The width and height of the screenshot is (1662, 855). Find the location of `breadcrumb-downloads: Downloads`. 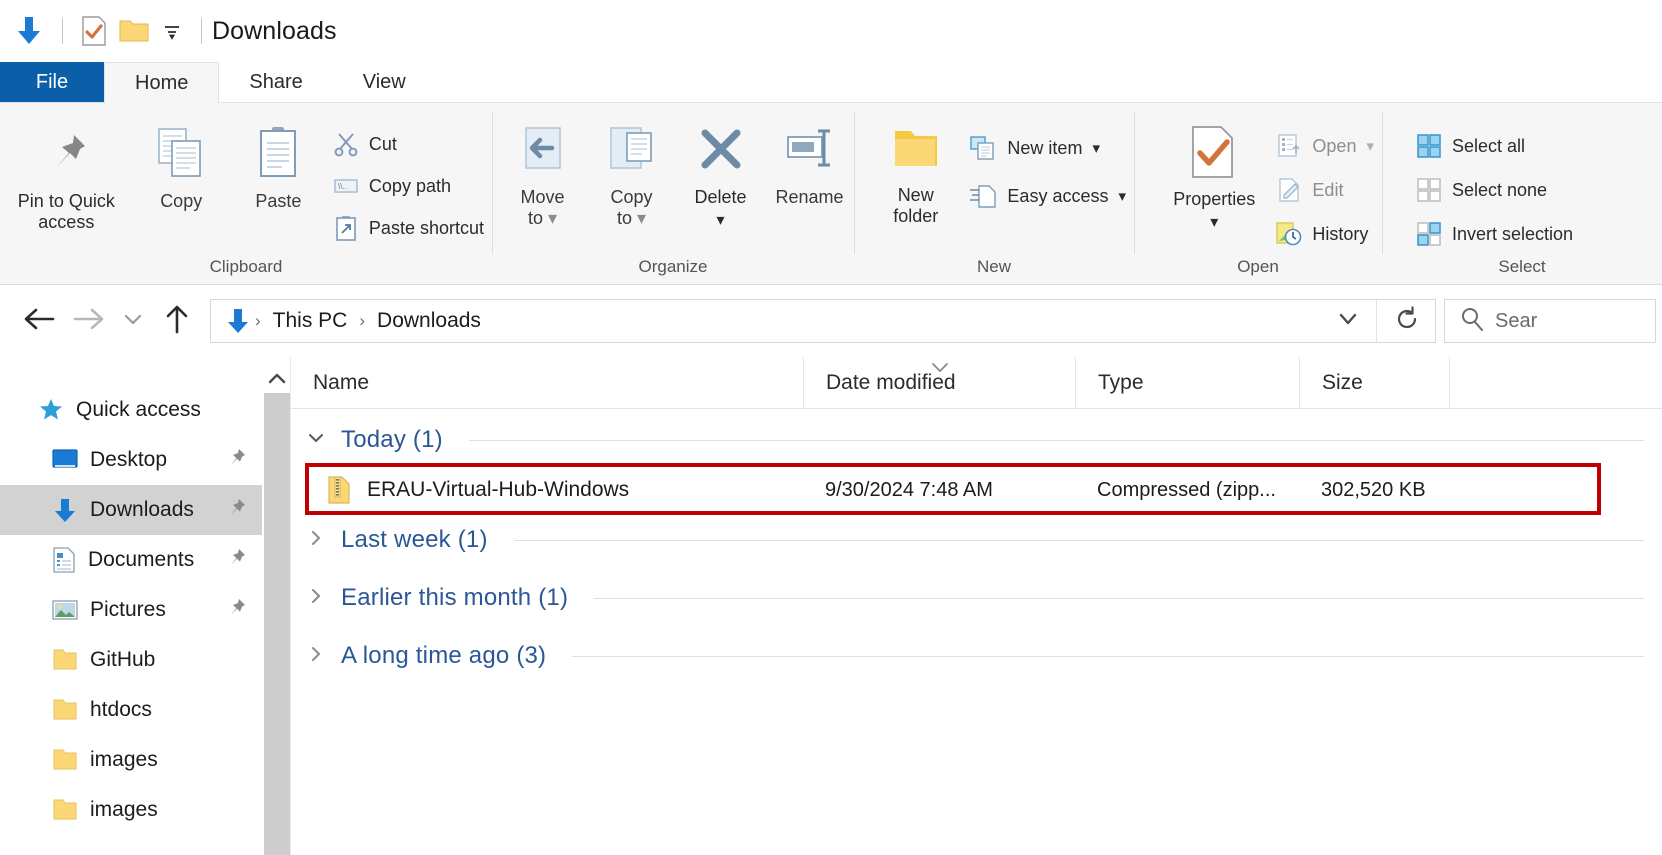

breadcrumb-downloads: Downloads is located at coordinates (429, 321).